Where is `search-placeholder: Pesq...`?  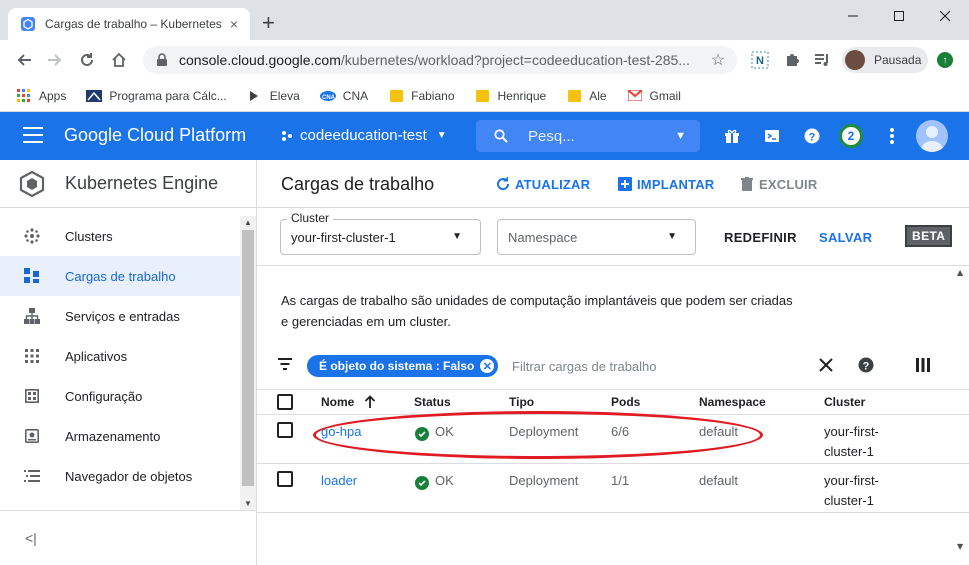
search-placeholder: Pesq... is located at coordinates (551, 136).